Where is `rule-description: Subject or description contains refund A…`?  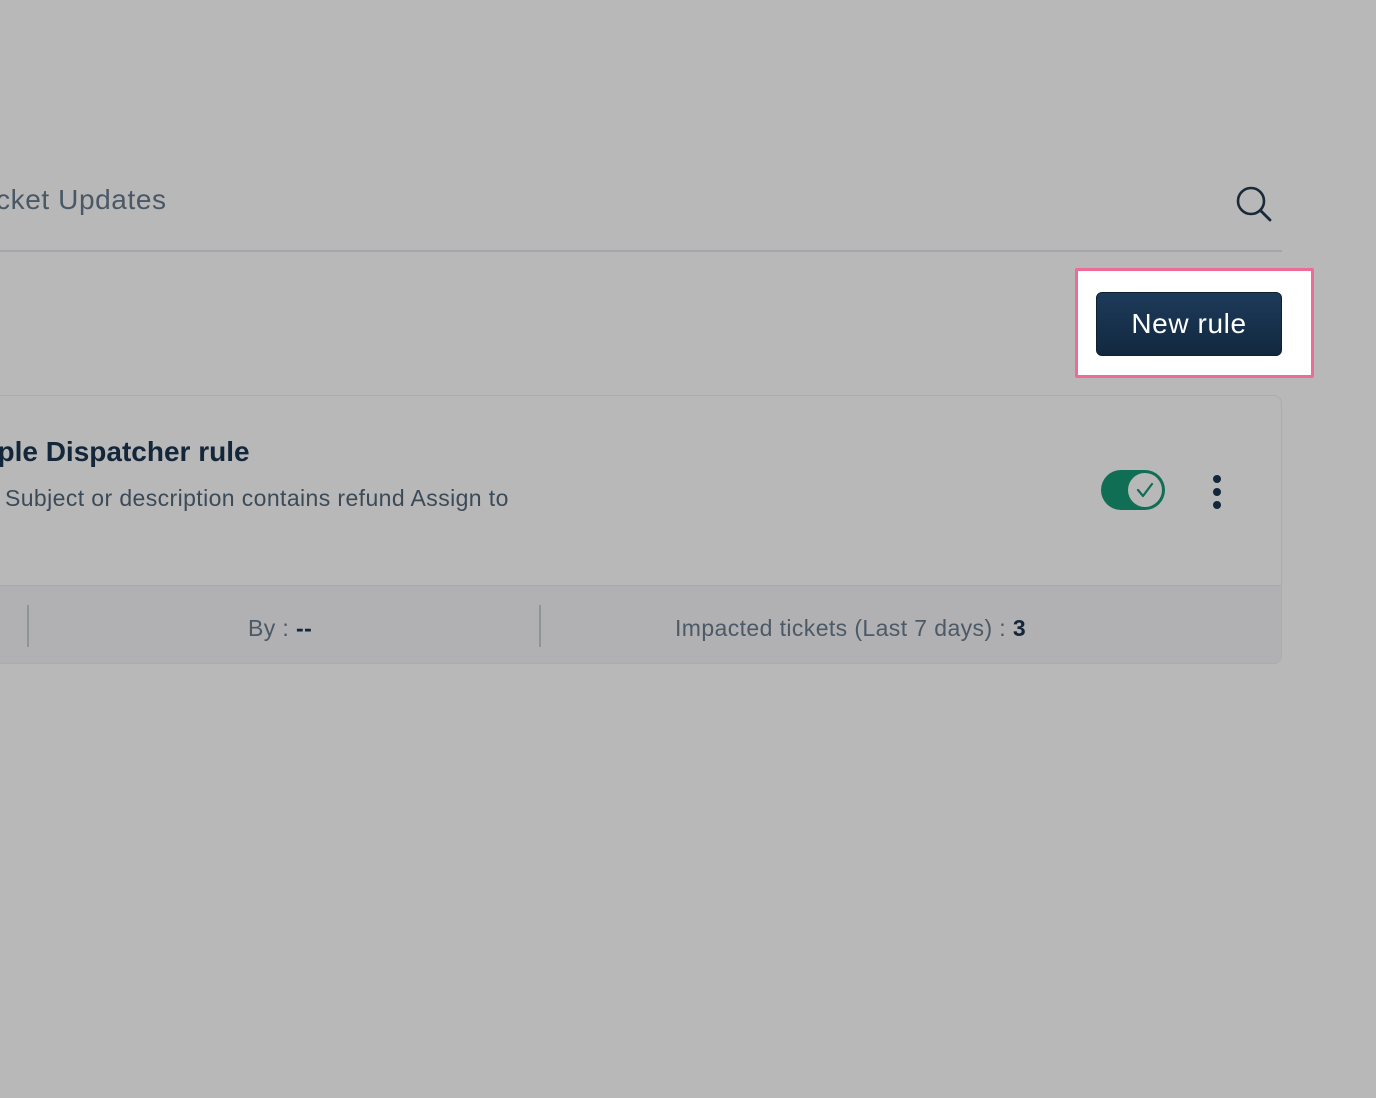 rule-description: Subject or description contains refund A… is located at coordinates (257, 498).